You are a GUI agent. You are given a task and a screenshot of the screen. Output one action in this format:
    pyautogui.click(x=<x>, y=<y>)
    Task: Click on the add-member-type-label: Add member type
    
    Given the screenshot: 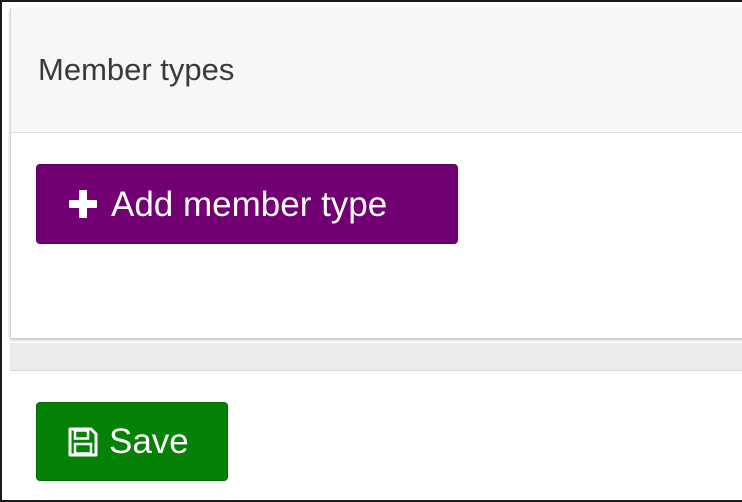 What is the action you would take?
    pyautogui.click(x=249, y=204)
    